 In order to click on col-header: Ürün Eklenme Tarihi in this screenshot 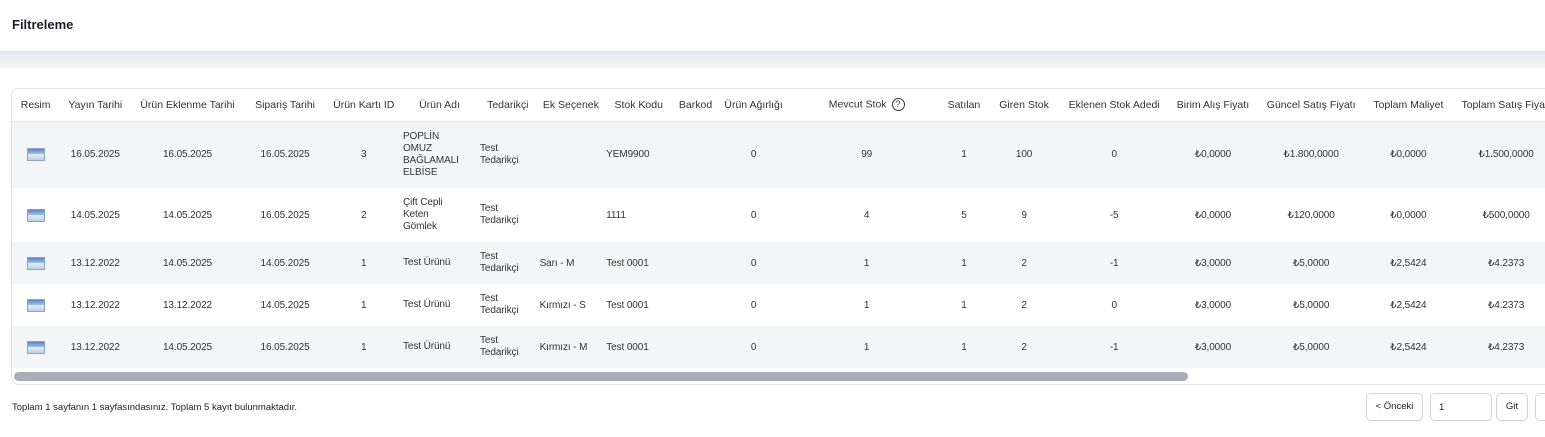, I will do `click(187, 105)`.